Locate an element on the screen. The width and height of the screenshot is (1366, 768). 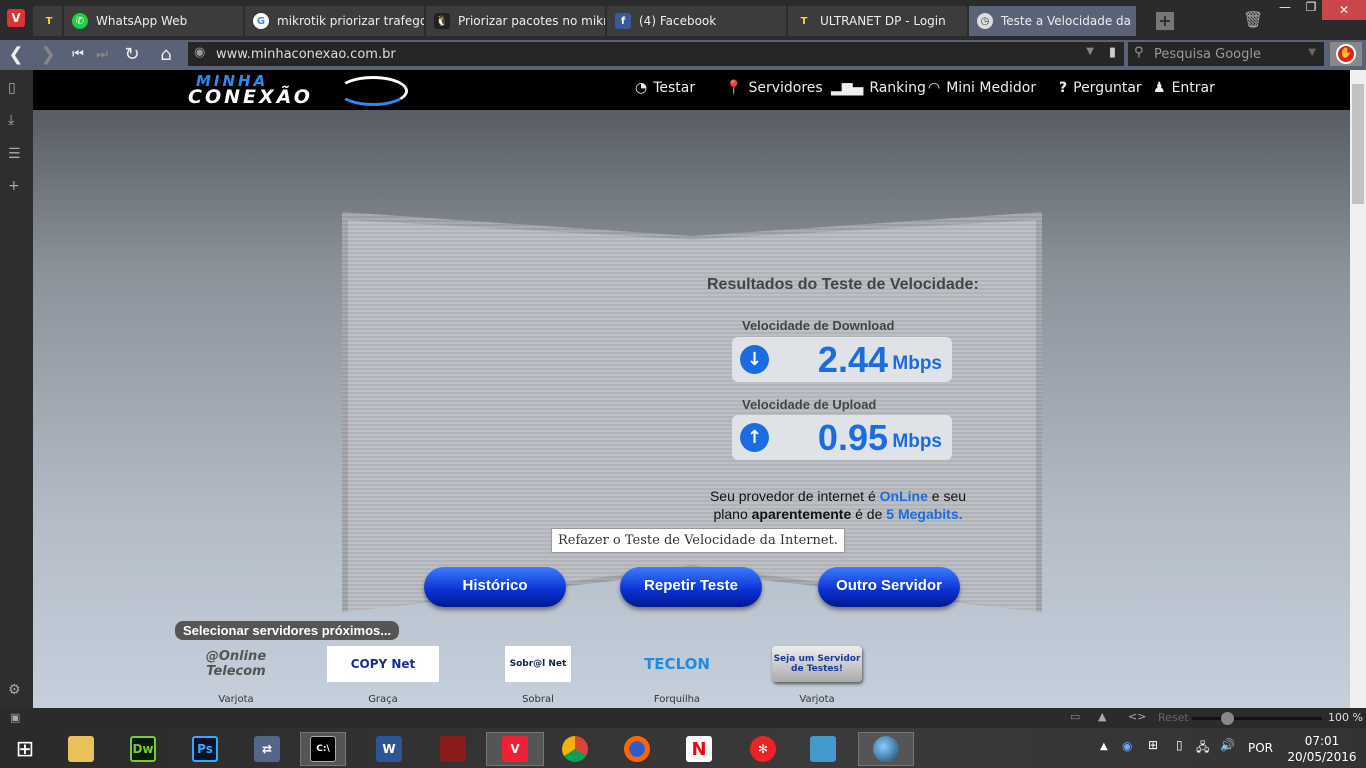
forward-button: ❯ is located at coordinates (48, 54).